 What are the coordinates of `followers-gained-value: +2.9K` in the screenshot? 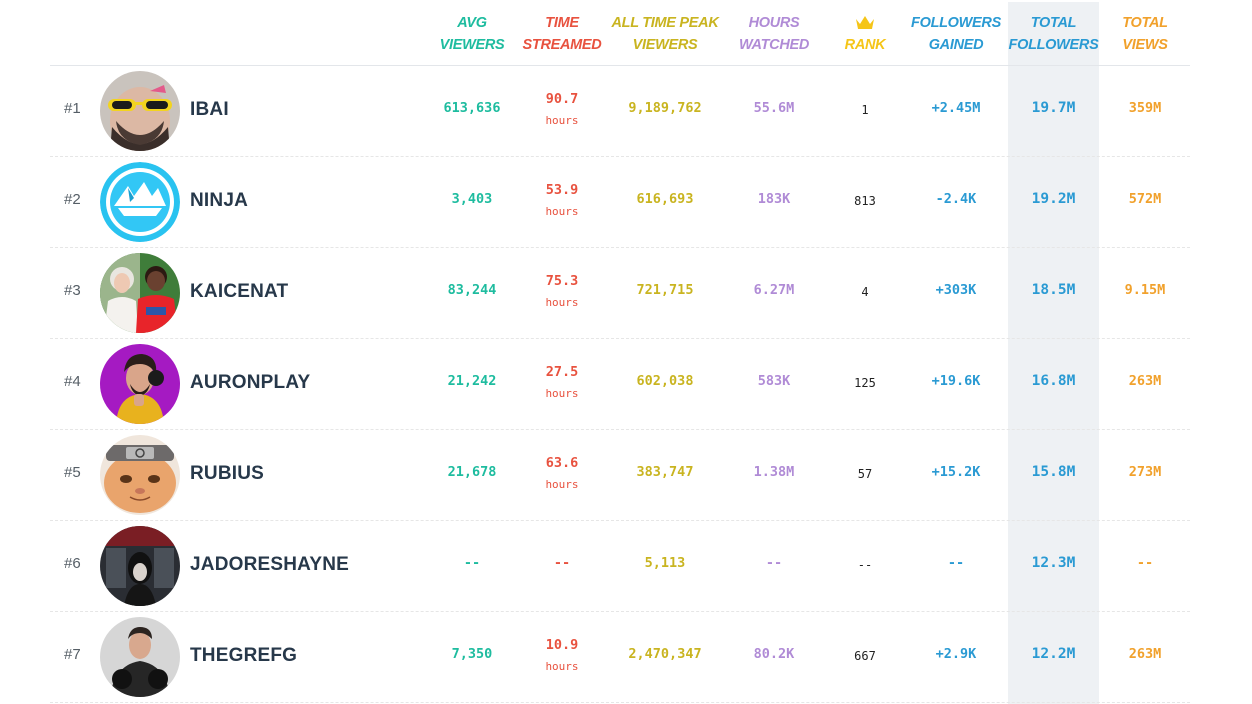 It's located at (956, 654).